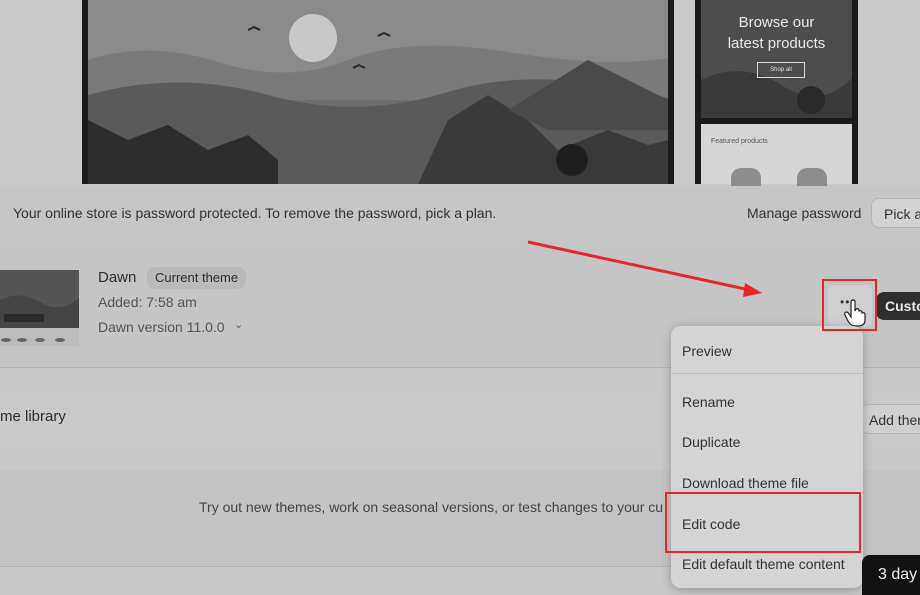 The height and width of the screenshot is (595, 920). What do you see at coordinates (776, 59) in the screenshot?
I see `mobile-hero-banner: Browse our latest products Shop all` at bounding box center [776, 59].